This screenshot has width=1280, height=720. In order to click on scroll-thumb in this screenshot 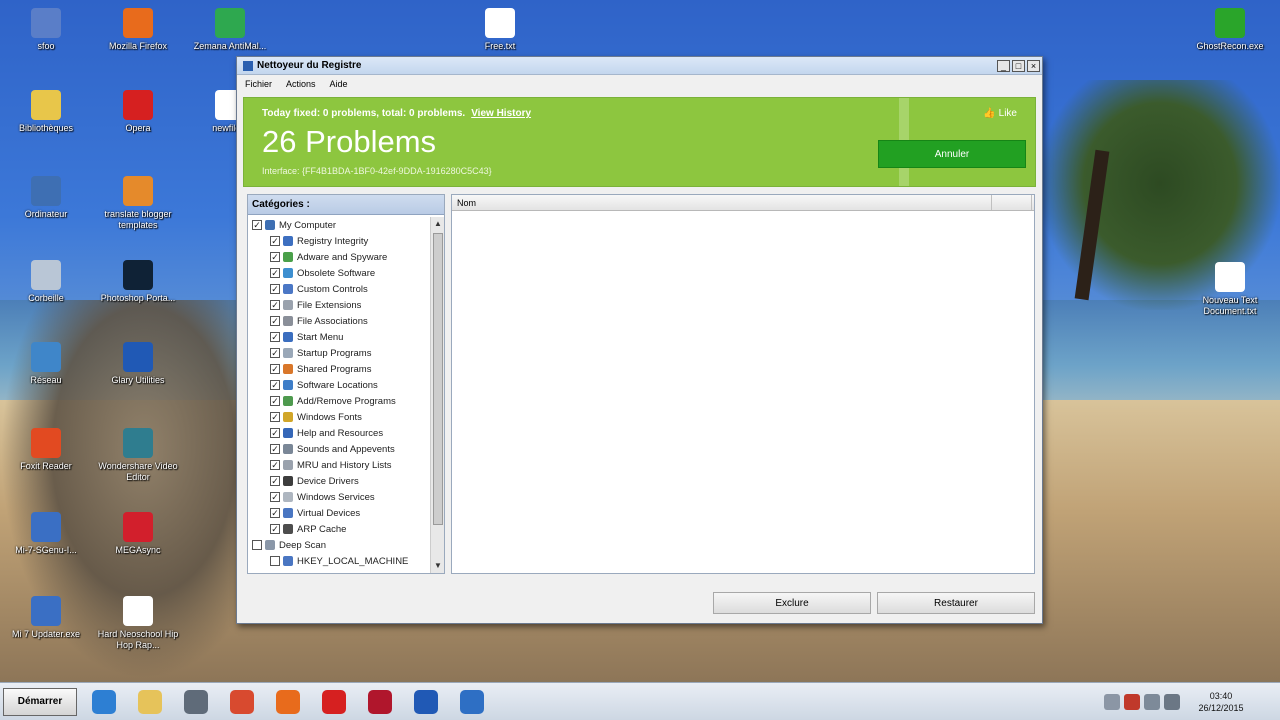, I will do `click(438, 379)`.